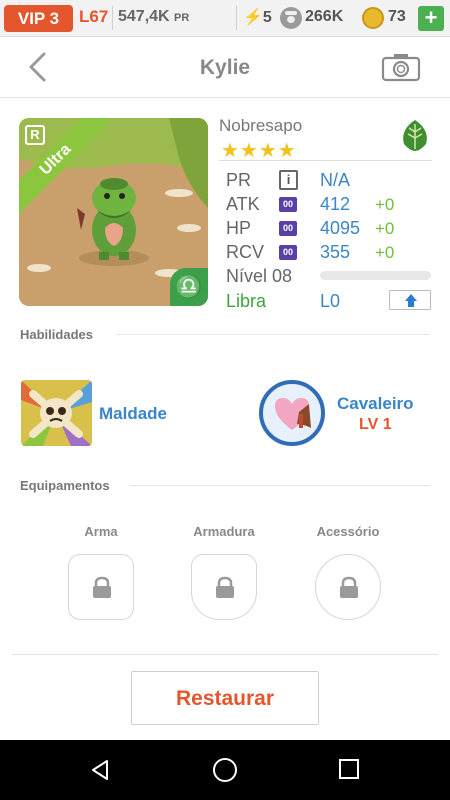 The width and height of the screenshot is (450, 800). I want to click on paw-icon, so click(291, 18).